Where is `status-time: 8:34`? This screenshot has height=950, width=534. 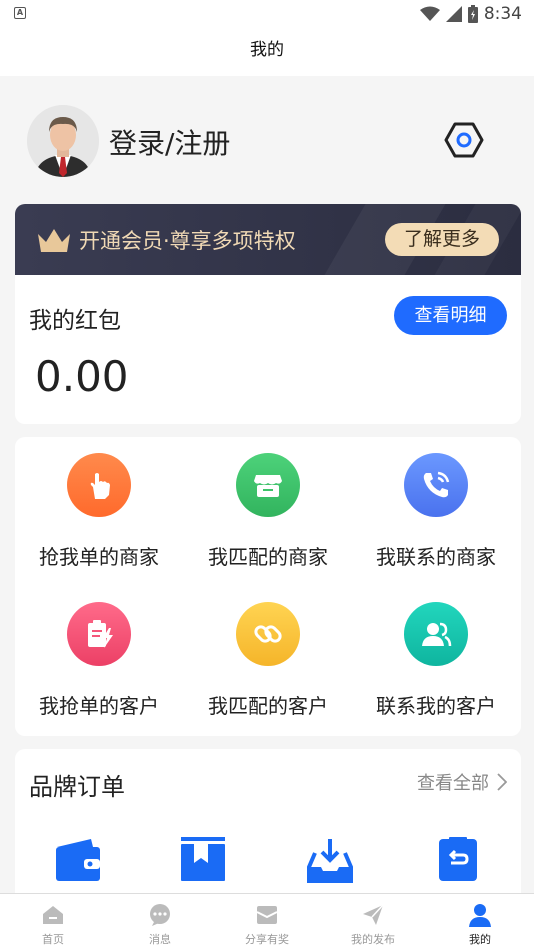 status-time: 8:34 is located at coordinates (502, 14).